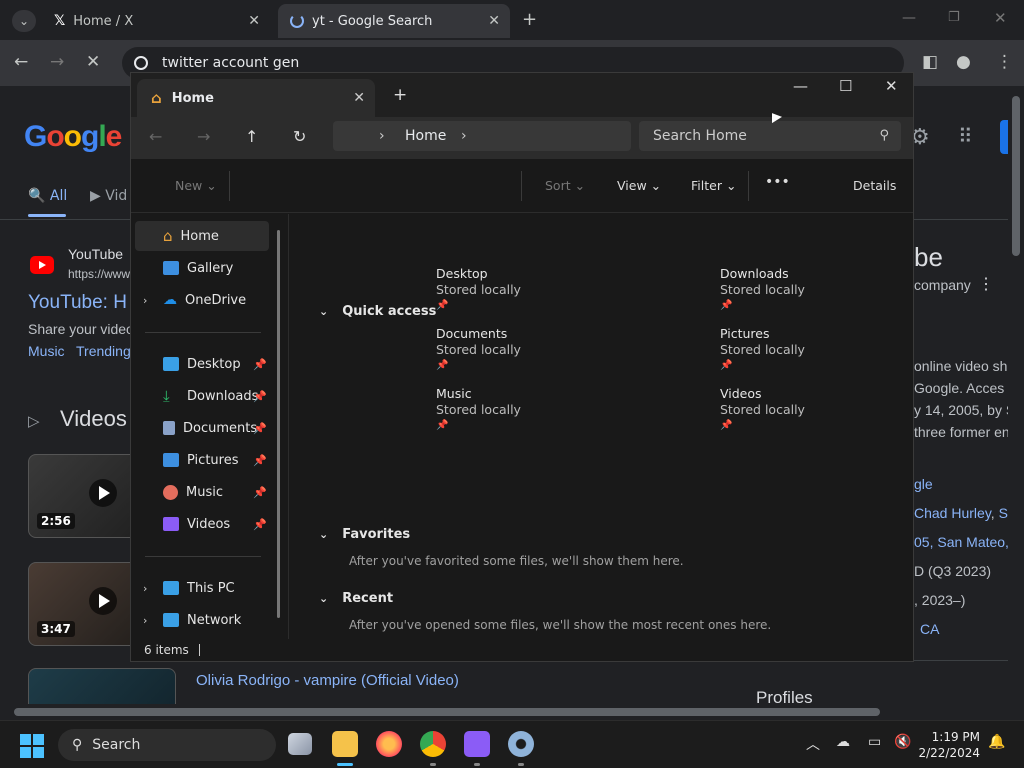 Image resolution: width=1024 pixels, height=768 pixels. I want to click on result-link-trending: Trending, so click(103, 351).